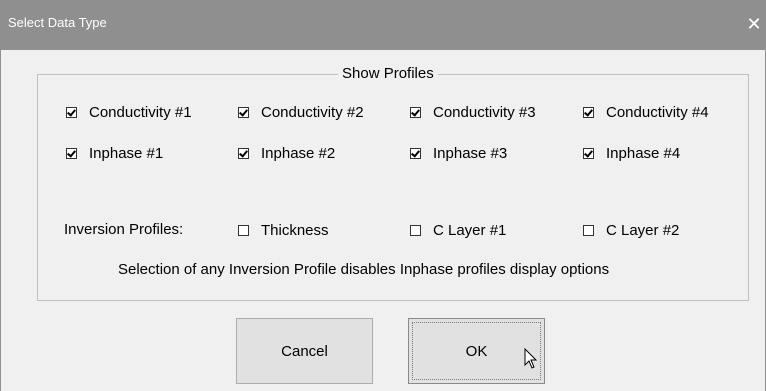 The height and width of the screenshot is (391, 766). I want to click on checkbox-inphase-1: Inphase #1, so click(114, 153).